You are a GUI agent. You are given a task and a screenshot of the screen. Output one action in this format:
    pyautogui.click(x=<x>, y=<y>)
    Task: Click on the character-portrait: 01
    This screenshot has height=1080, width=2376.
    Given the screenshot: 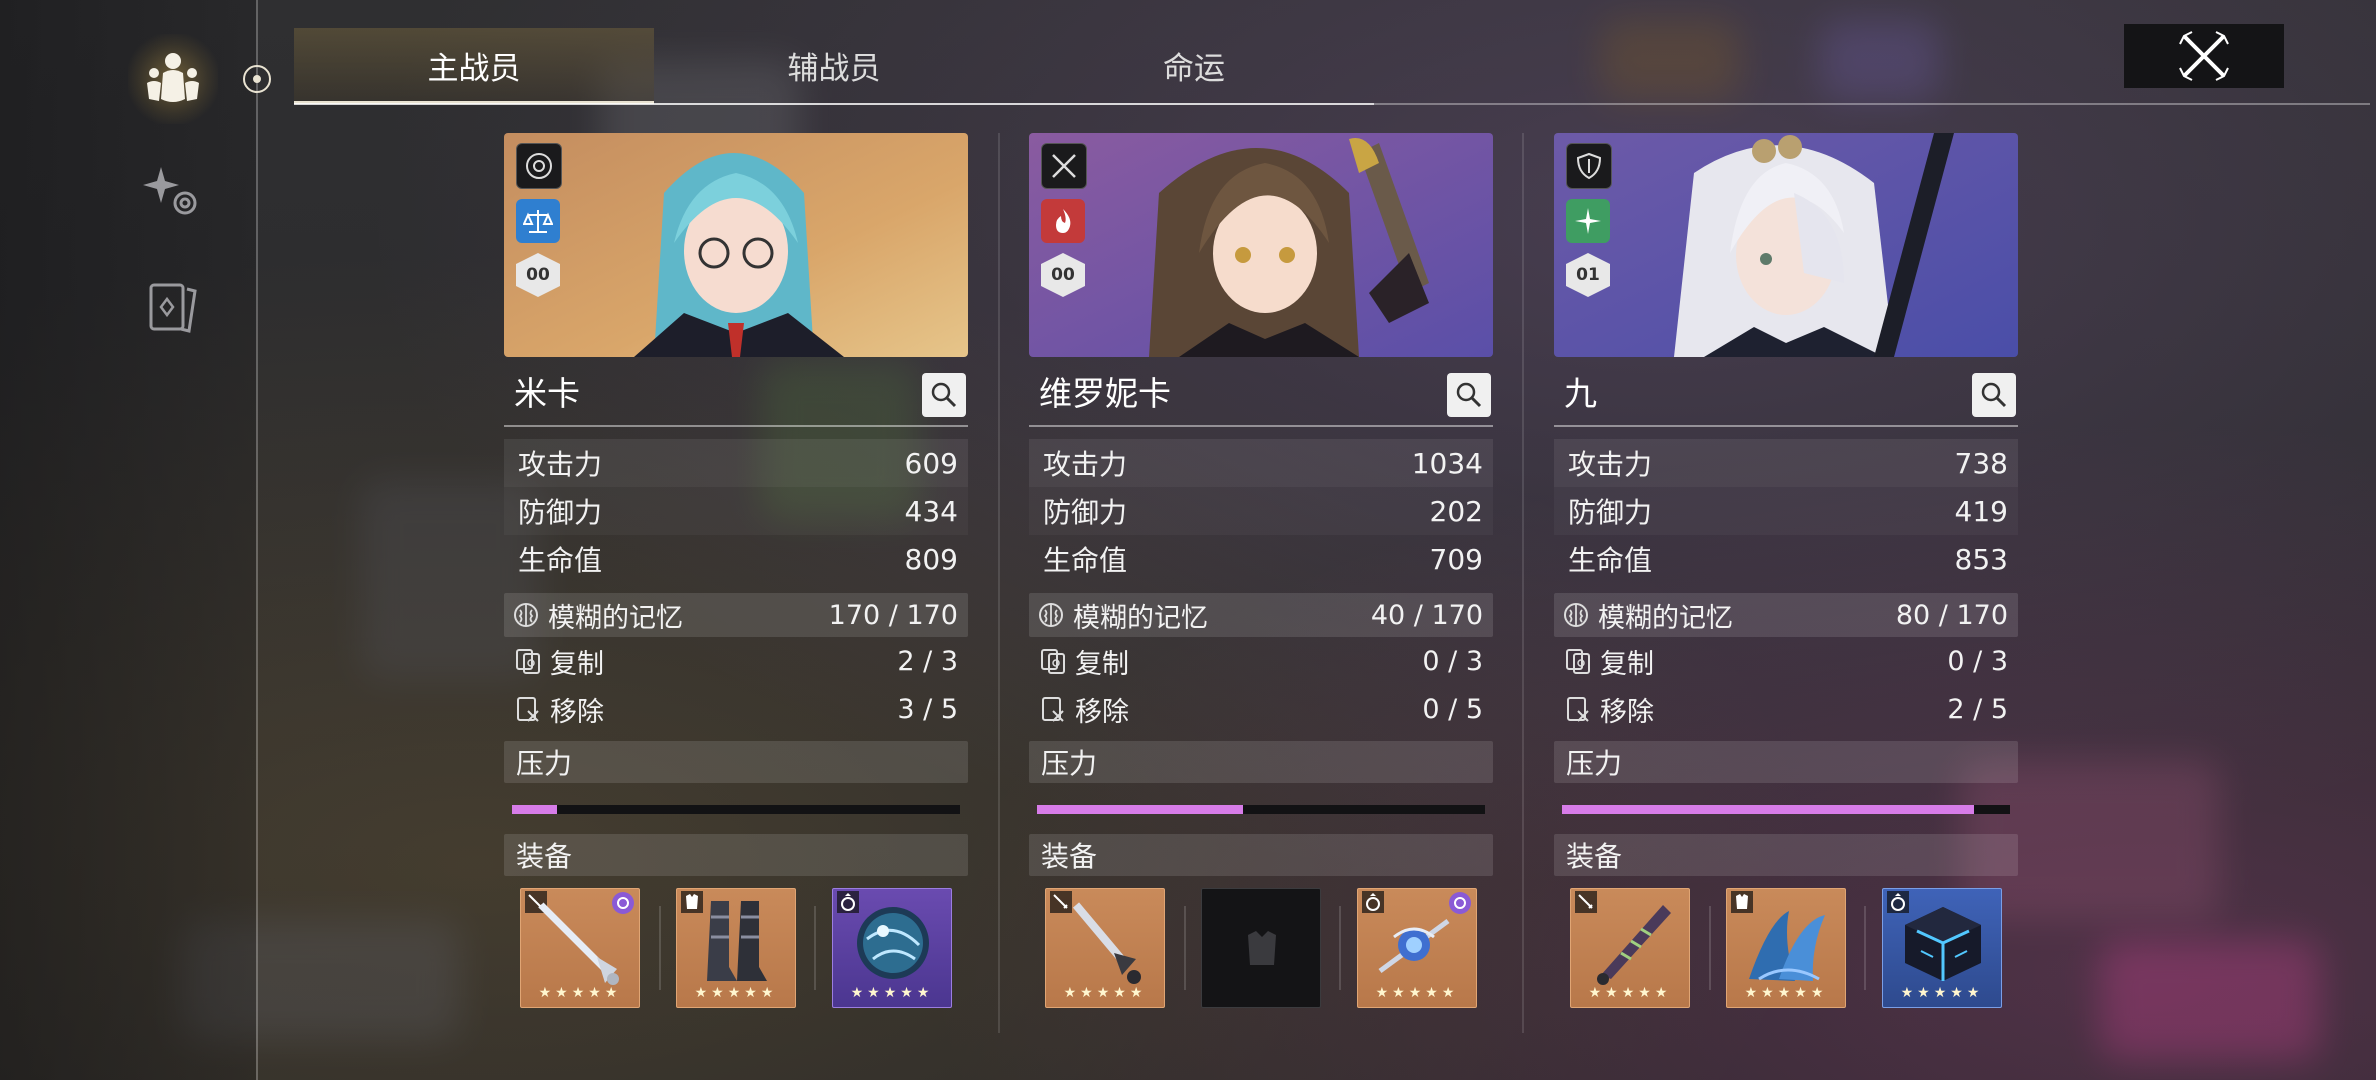 What is the action you would take?
    pyautogui.click(x=1786, y=245)
    